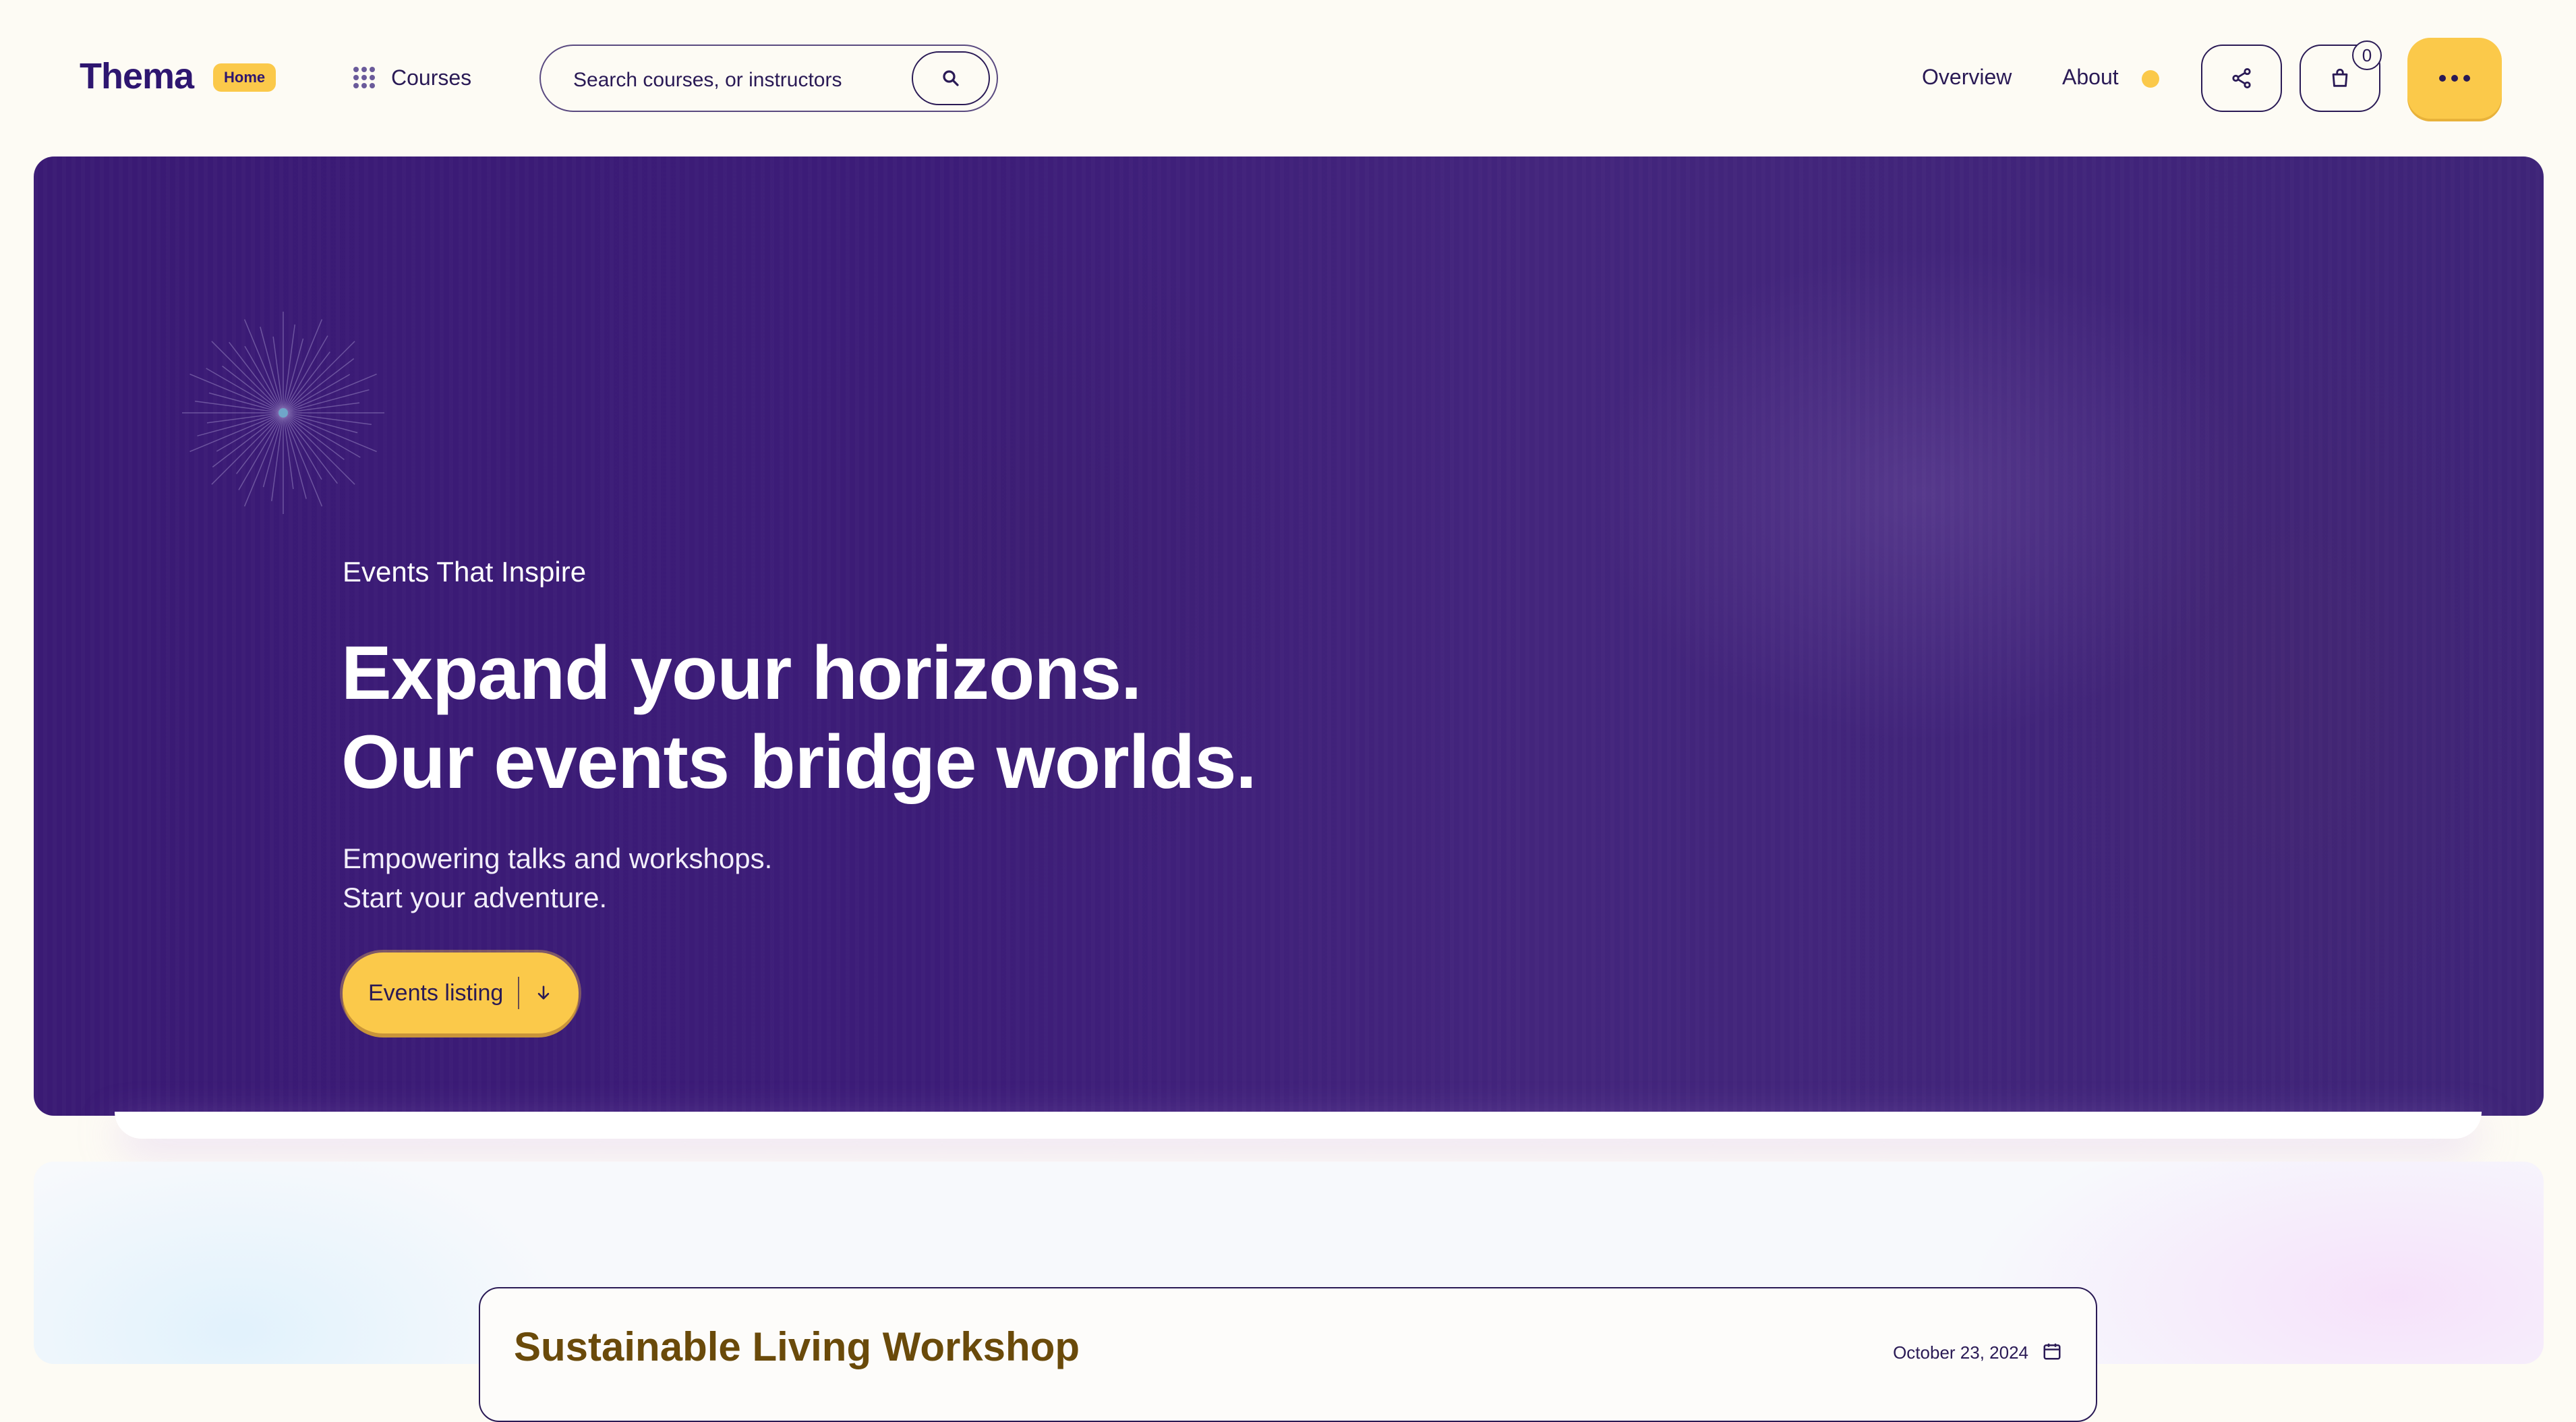 This screenshot has height=1422, width=2576. I want to click on search-icon, so click(951, 78).